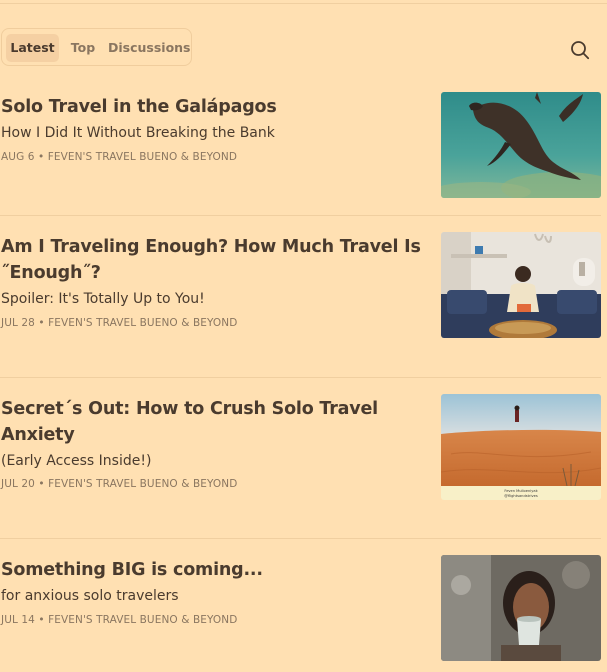  What do you see at coordinates (76, 461) in the screenshot?
I see `post-subtitle: (Early Access Inside!)` at bounding box center [76, 461].